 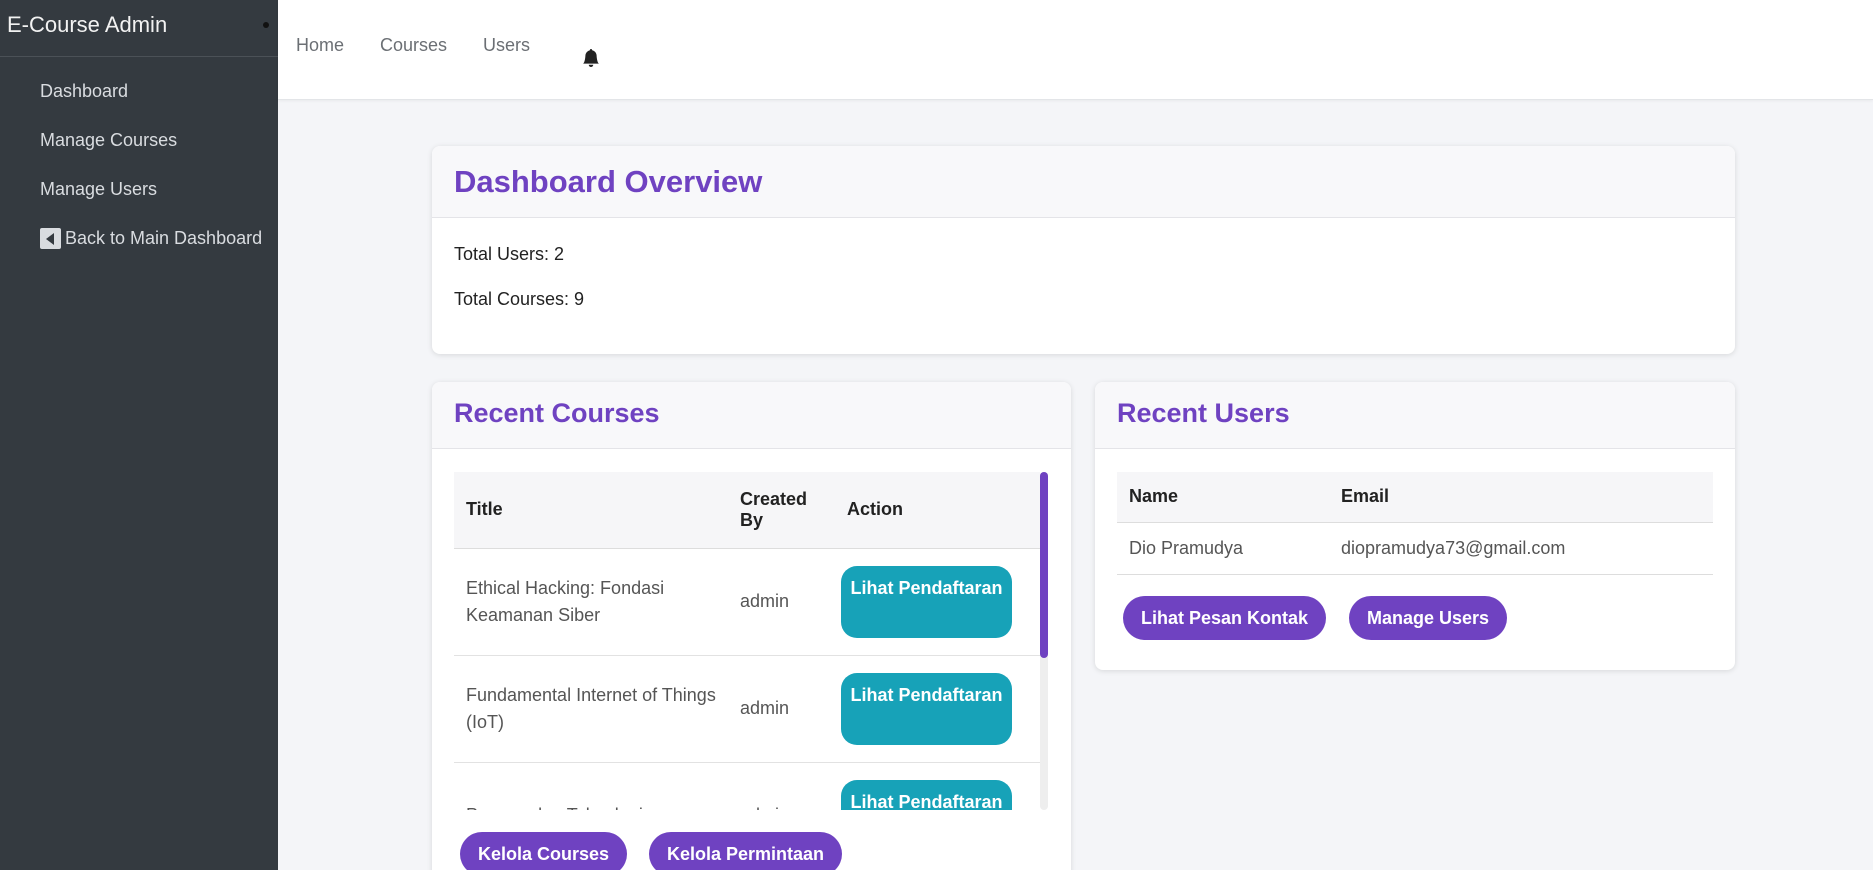 What do you see at coordinates (591, 602) in the screenshot?
I see `course-title-cell: Ethical Hacking: Fondasi Keamanan Siber` at bounding box center [591, 602].